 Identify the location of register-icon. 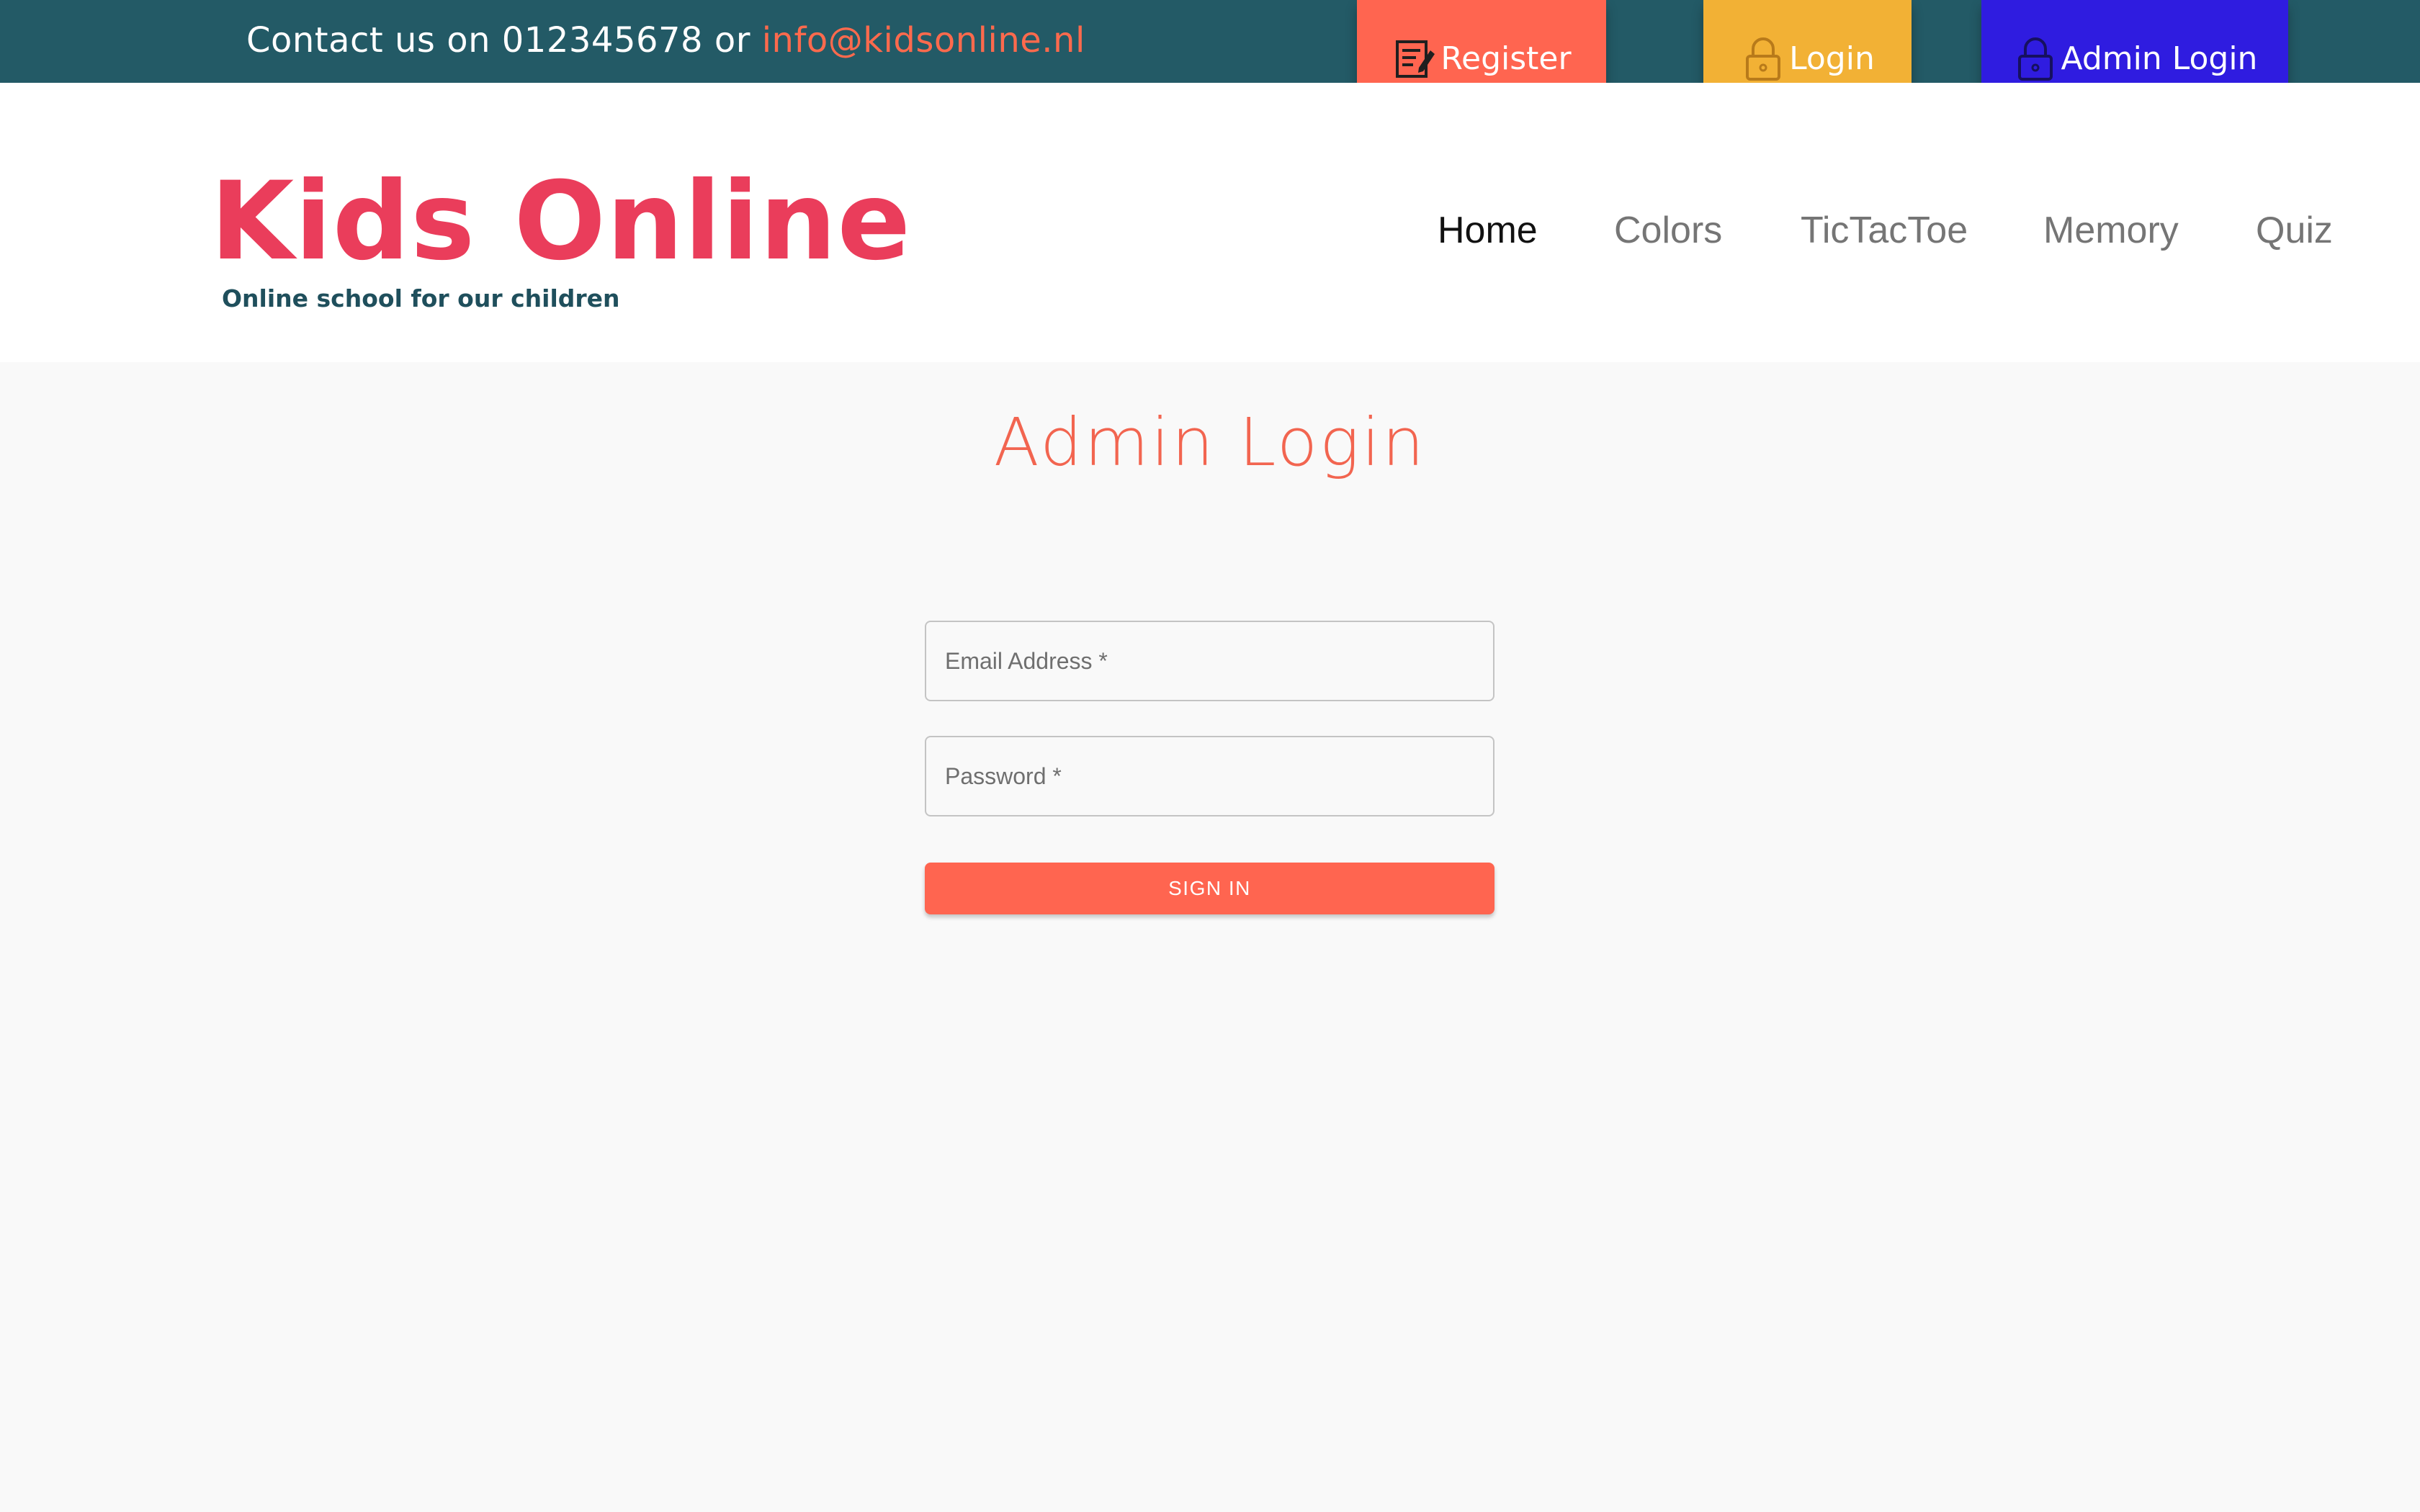
(1415, 58).